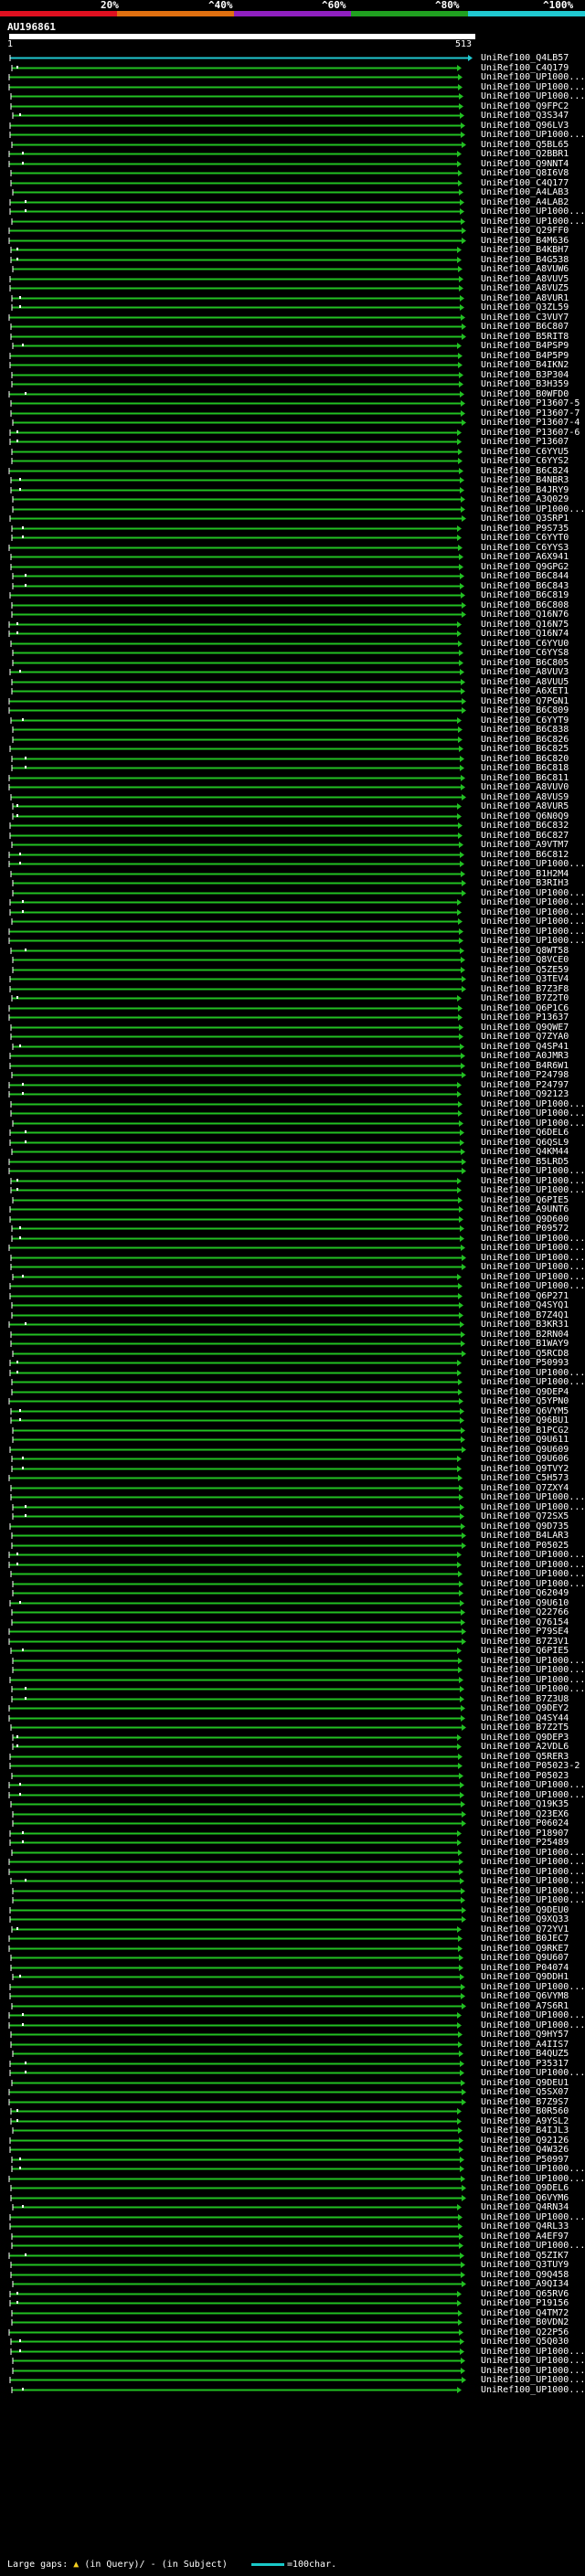  I want to click on hit-row: UniRef100_B6C820, so click(293, 759).